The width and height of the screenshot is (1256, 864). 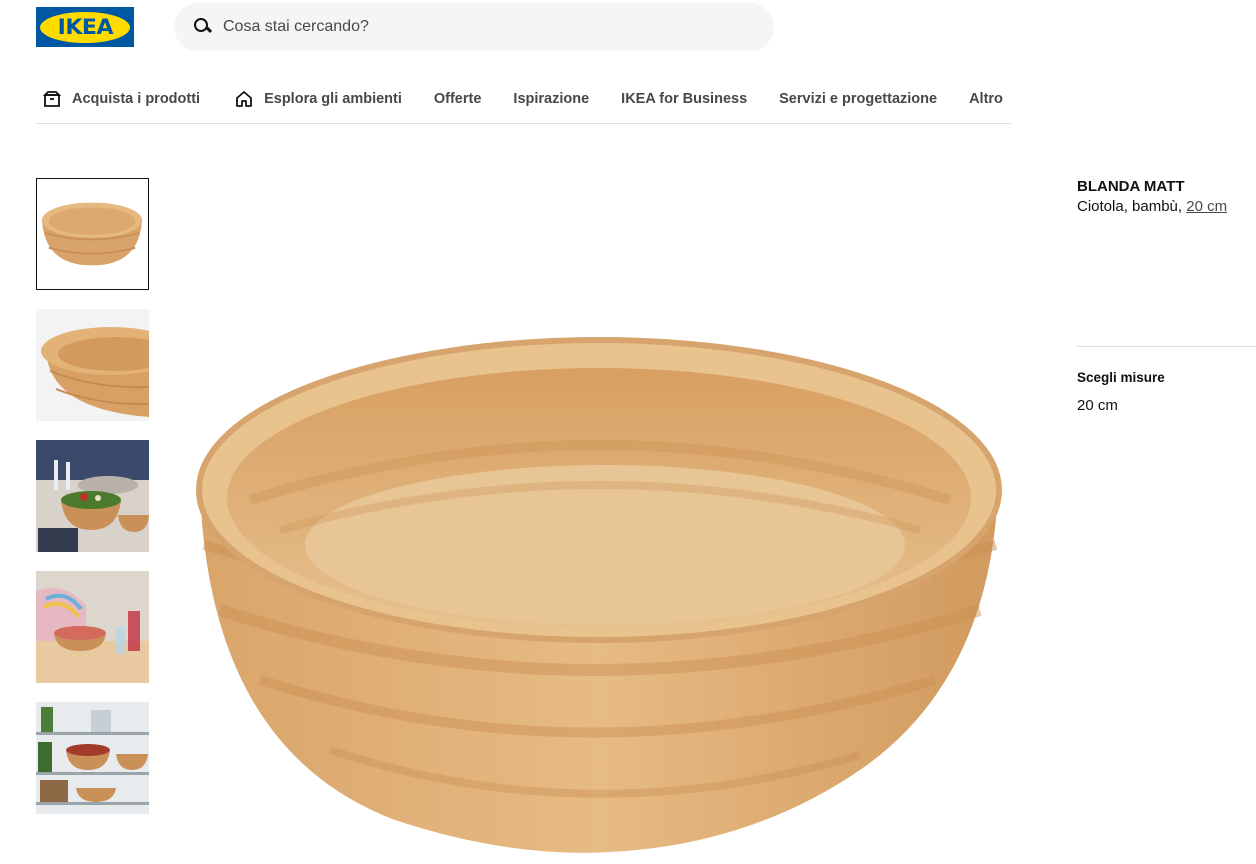 I want to click on thumbnail-bowl-closeup, so click(x=92, y=365).